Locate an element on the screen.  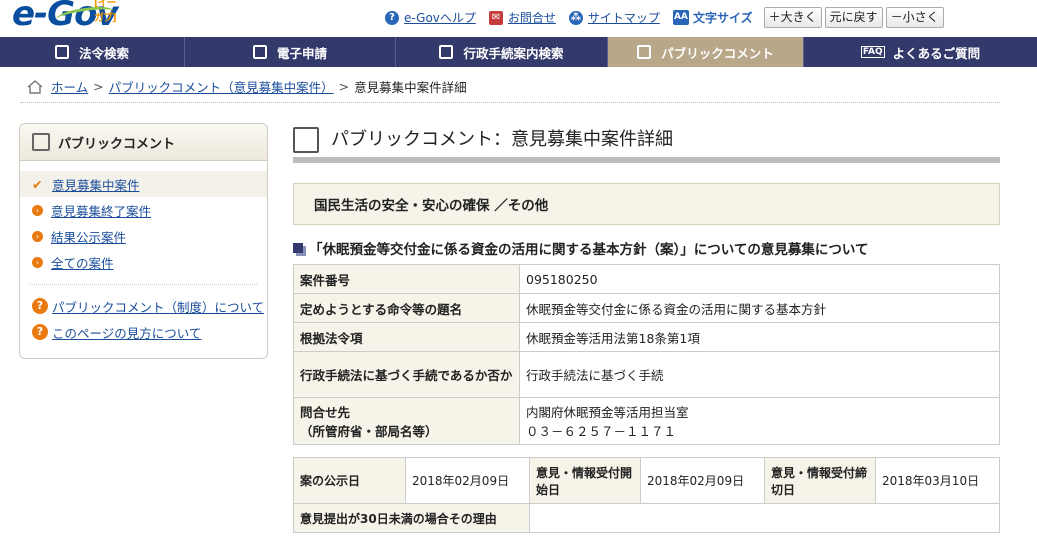
font-larger-button: ＋大きく is located at coordinates (792, 17).